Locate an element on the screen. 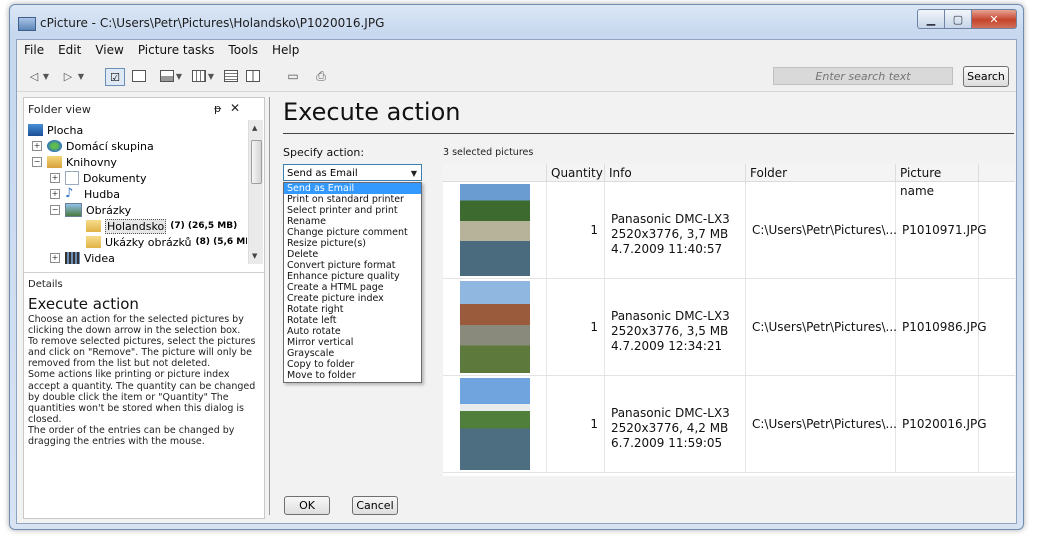  tree-item-label: Hudba is located at coordinates (102, 194).